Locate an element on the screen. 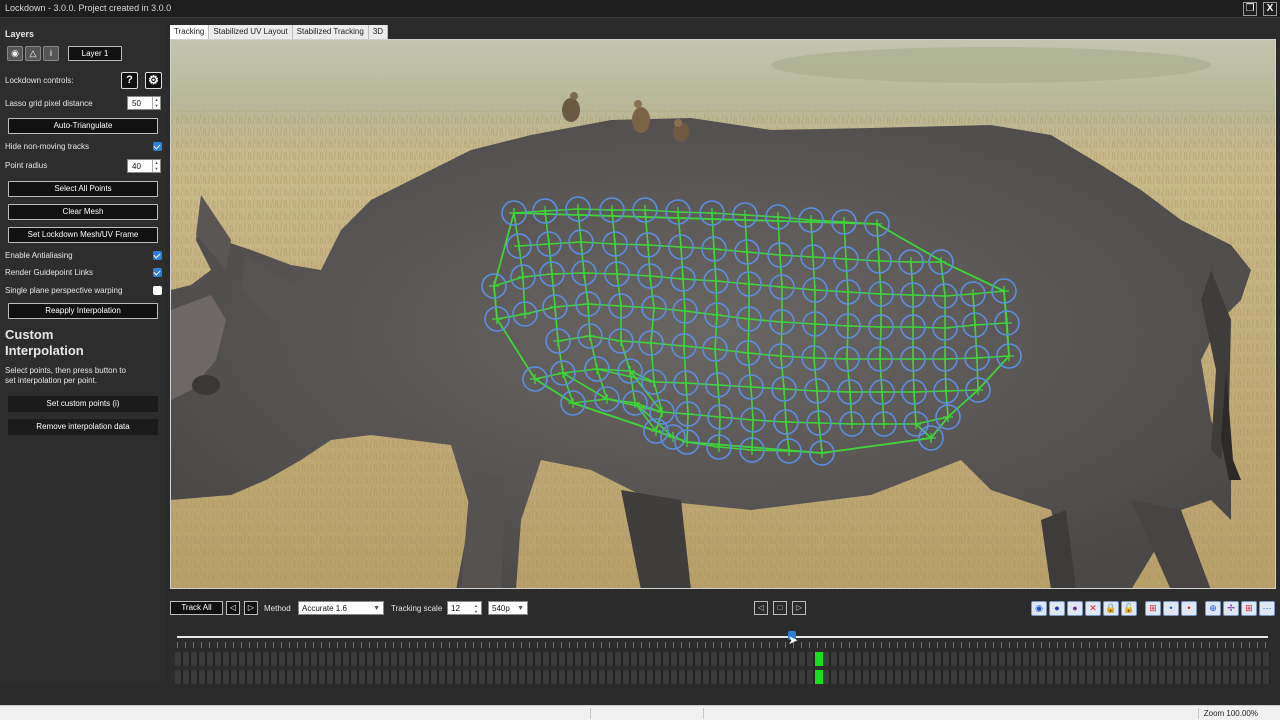 The image size is (1280, 720). resolution-value: 540p is located at coordinates (501, 608).